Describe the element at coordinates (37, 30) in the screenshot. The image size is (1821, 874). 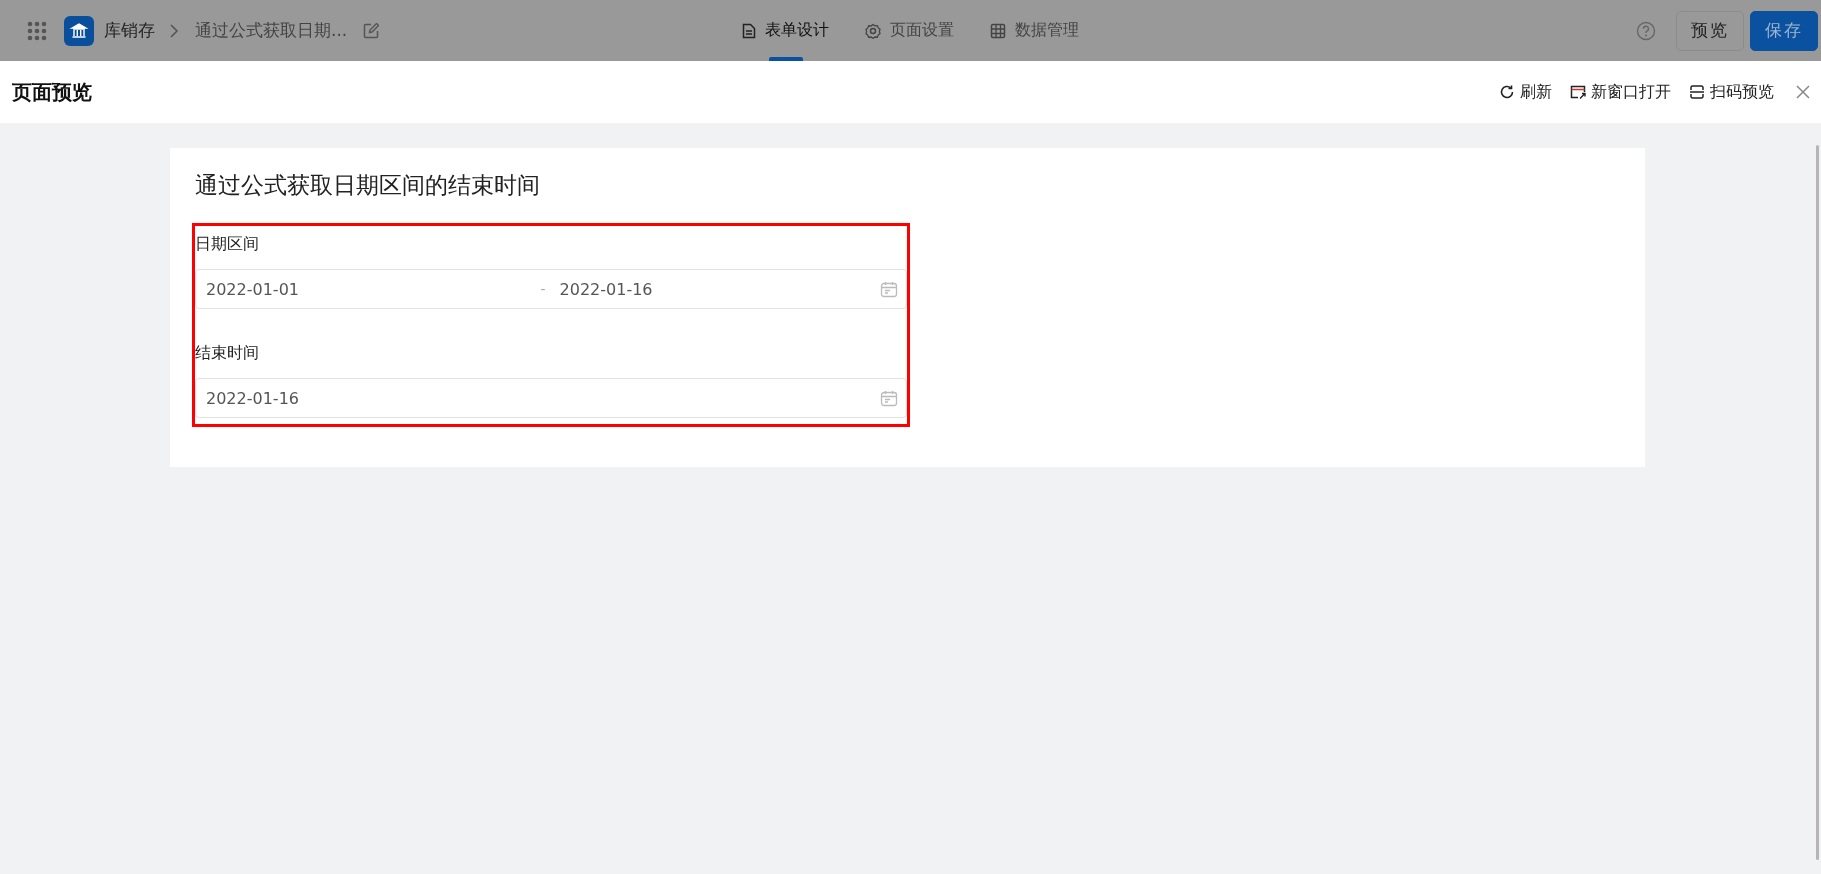
I see `app-grid-icon` at that location.